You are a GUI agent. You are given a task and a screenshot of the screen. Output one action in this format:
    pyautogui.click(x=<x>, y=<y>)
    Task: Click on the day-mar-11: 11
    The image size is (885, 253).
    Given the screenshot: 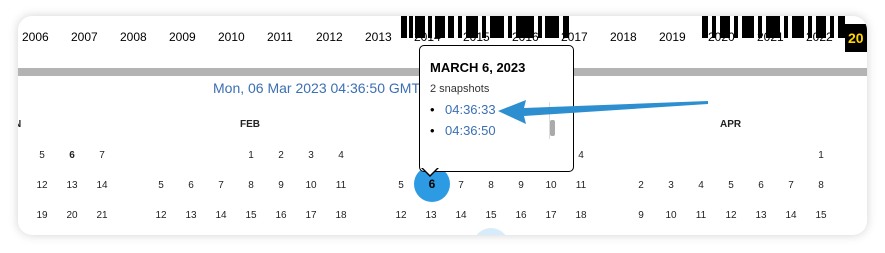 What is the action you would take?
    pyautogui.click(x=581, y=185)
    